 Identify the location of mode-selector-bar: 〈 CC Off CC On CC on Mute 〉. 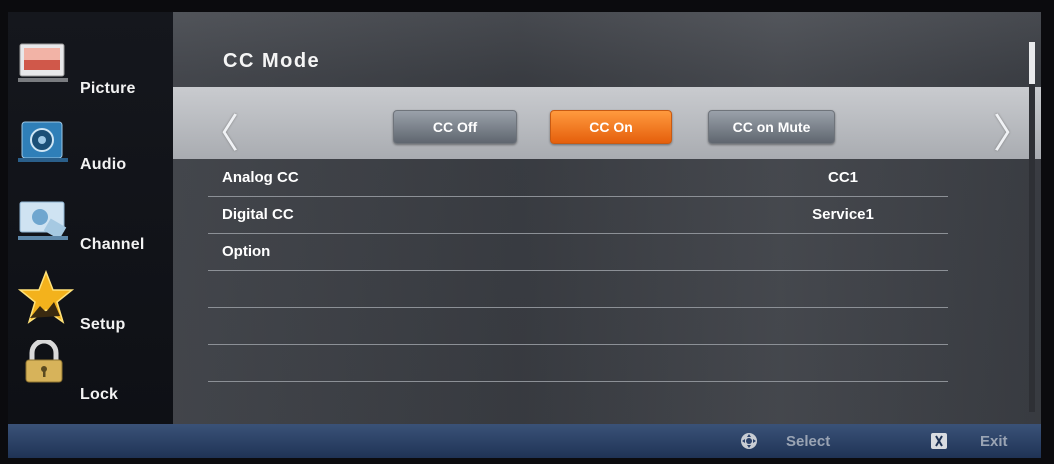
(607, 123).